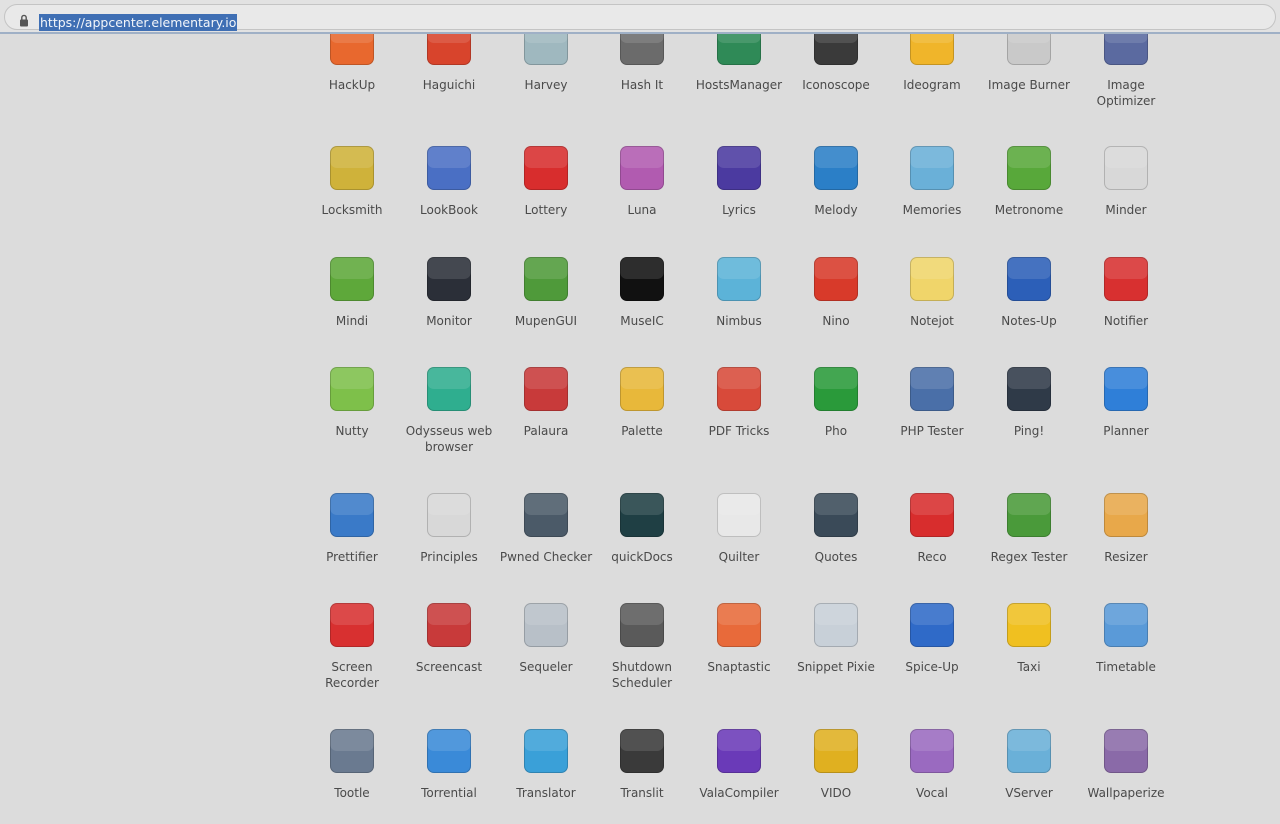 This screenshot has height=824, width=1280. Describe the element at coordinates (449, 793) in the screenshot. I see `app-name: Torrential` at that location.